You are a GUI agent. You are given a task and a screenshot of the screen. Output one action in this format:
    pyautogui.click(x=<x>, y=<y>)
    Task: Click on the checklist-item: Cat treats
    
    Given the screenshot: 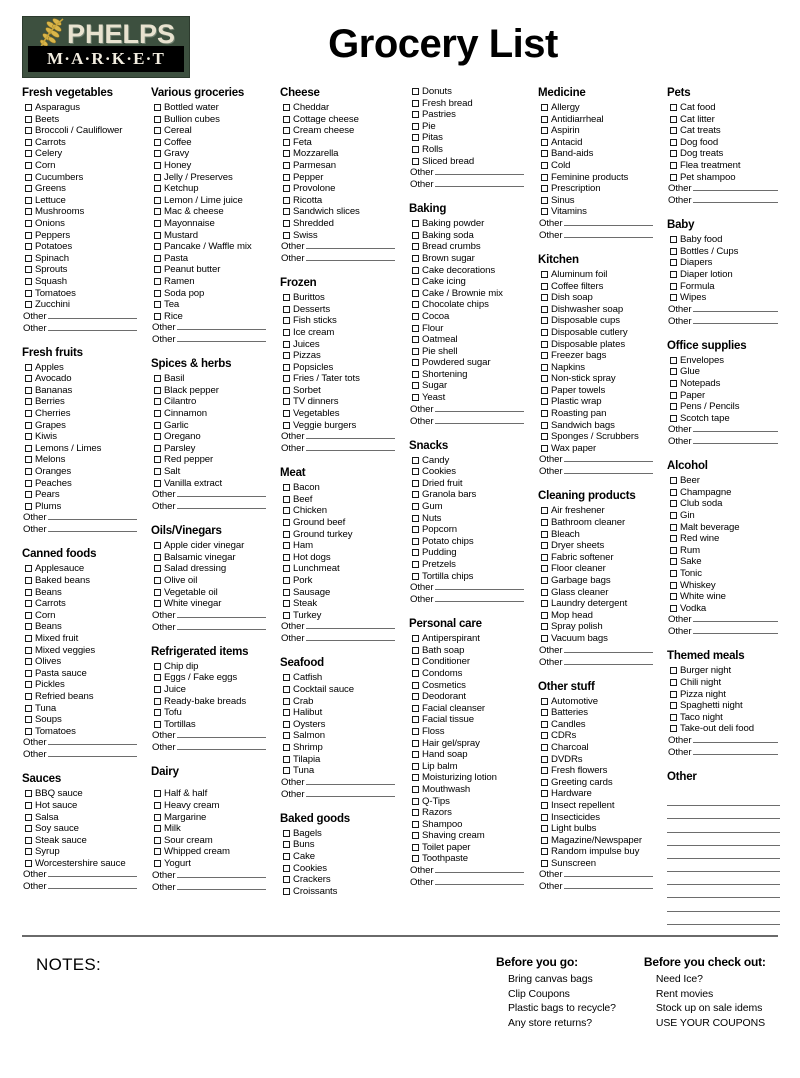 What is the action you would take?
    pyautogui.click(x=729, y=131)
    